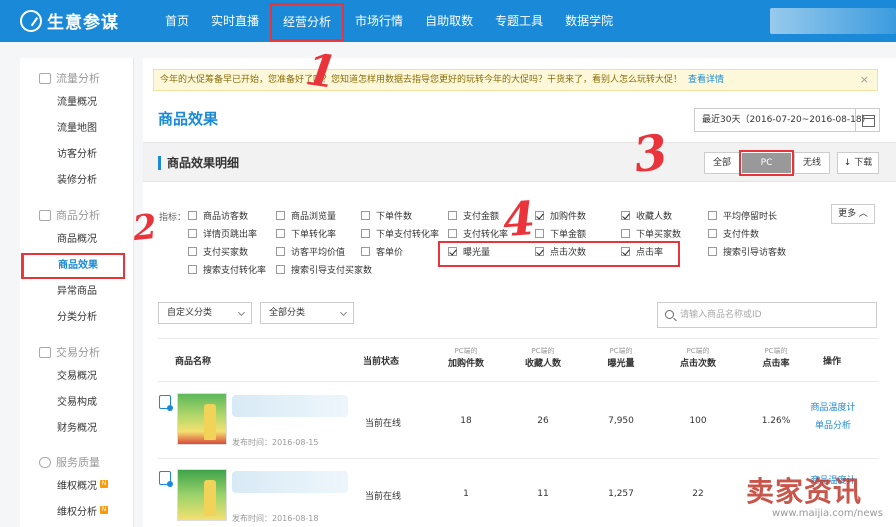  What do you see at coordinates (318, 252) in the screenshot?
I see `metric-label: 访客平均价值` at bounding box center [318, 252].